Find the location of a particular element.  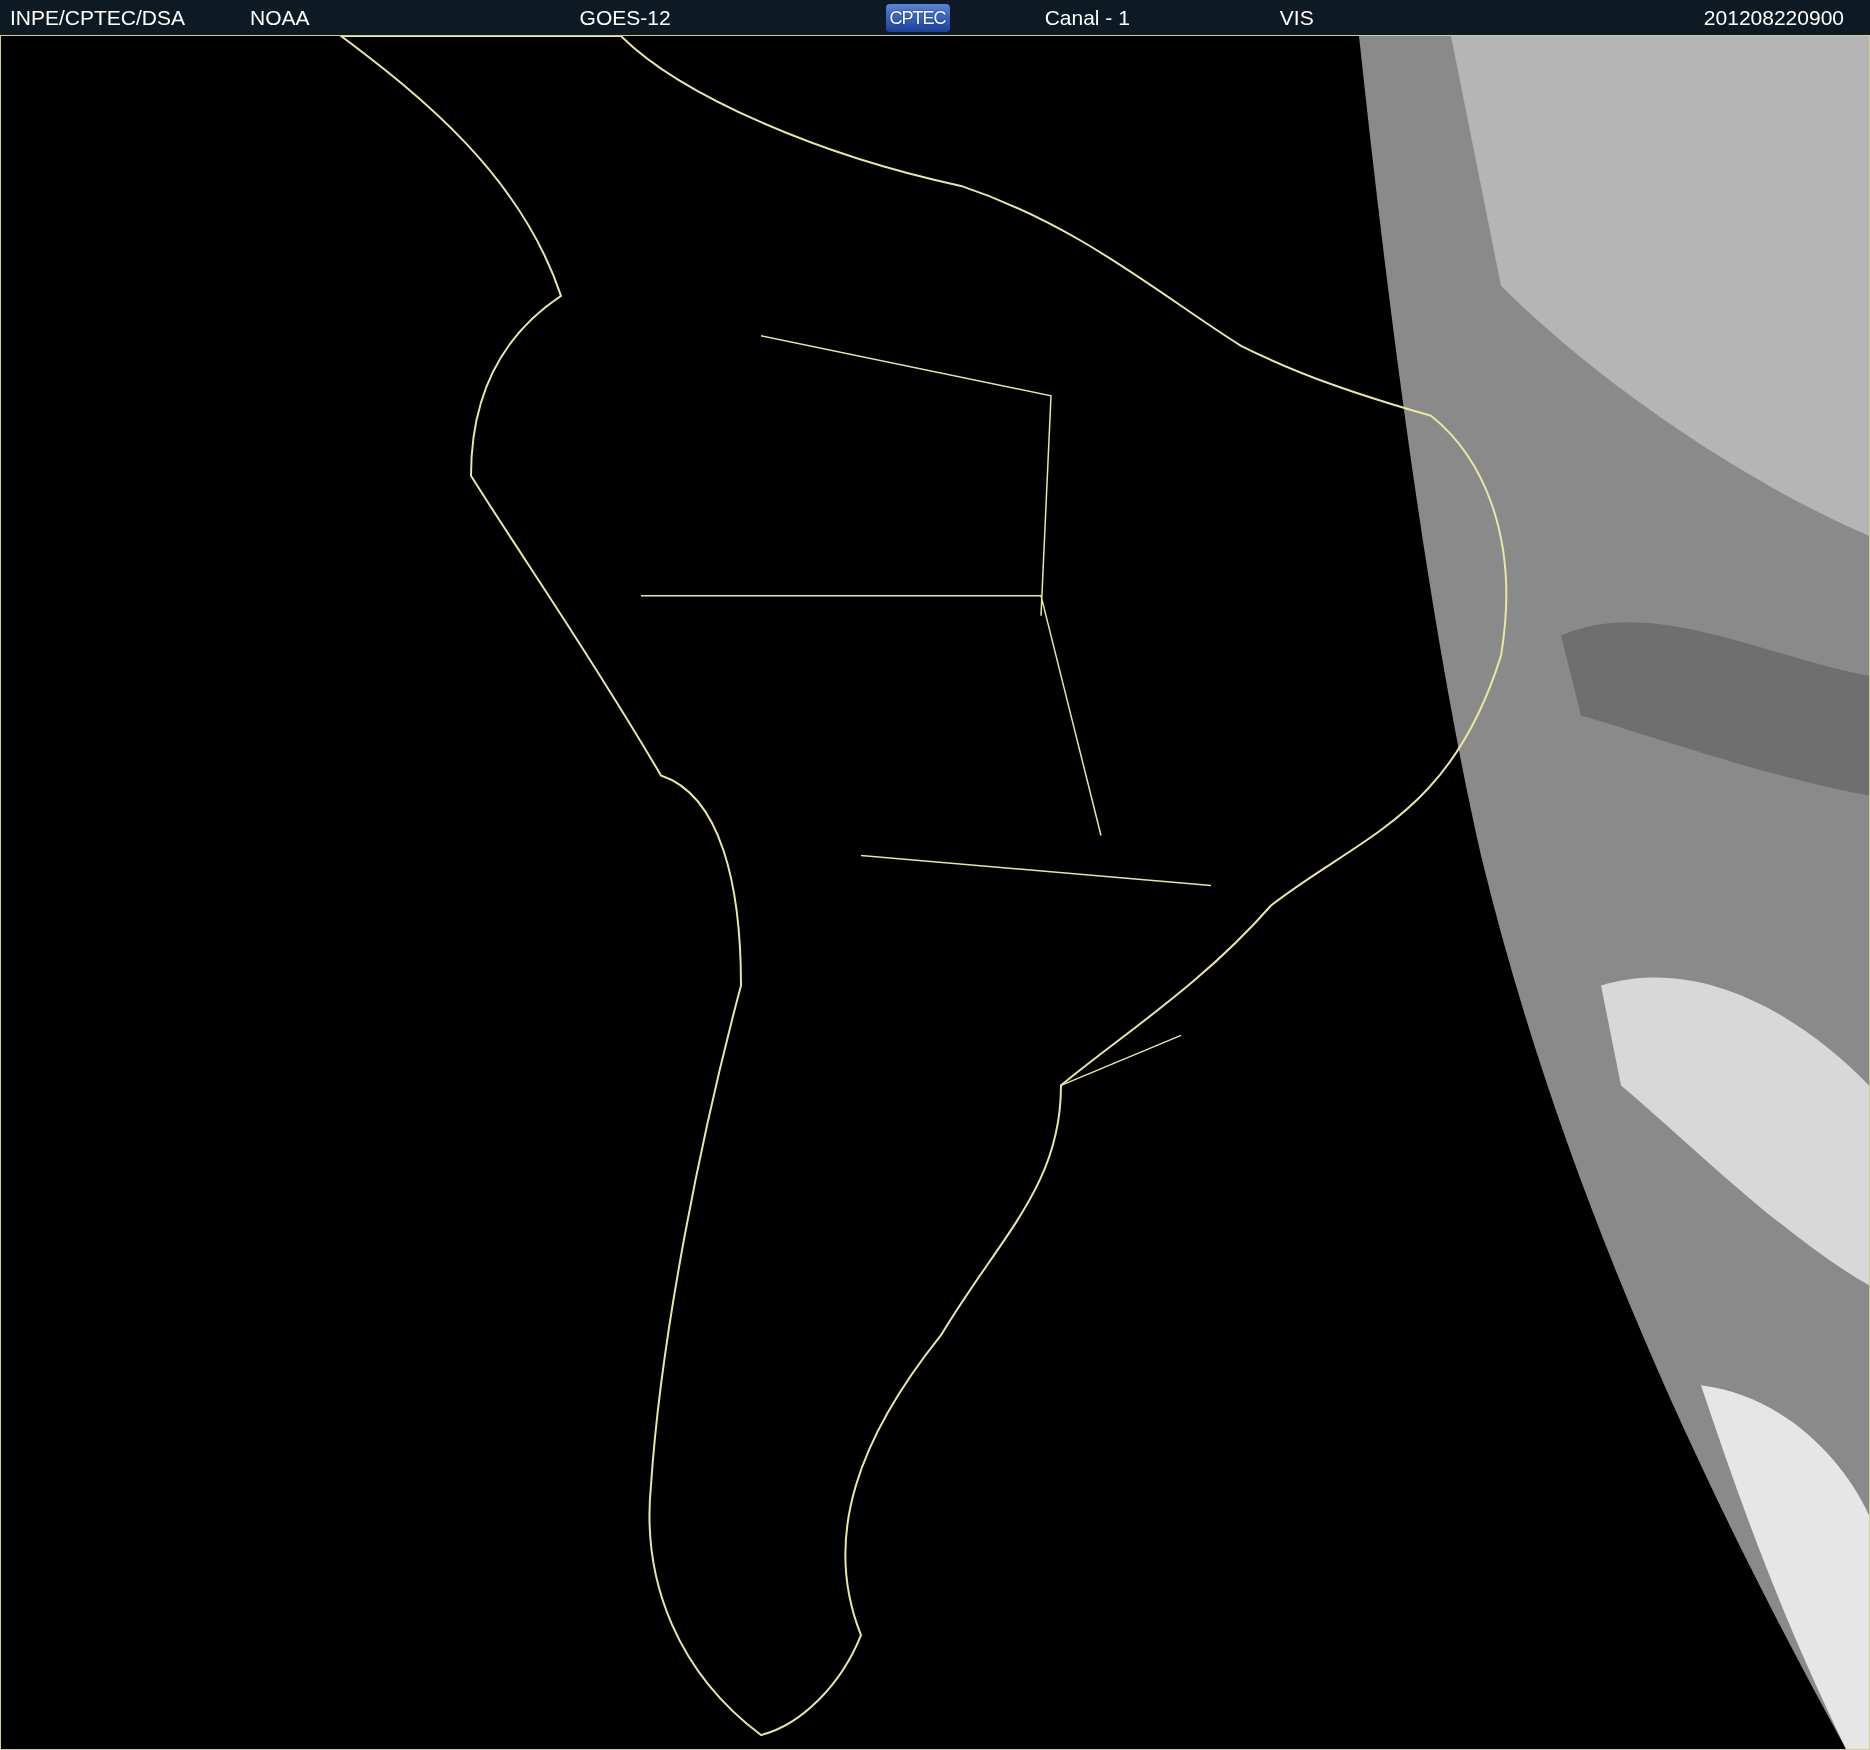

logo: CPTEC is located at coordinates (917, 17).